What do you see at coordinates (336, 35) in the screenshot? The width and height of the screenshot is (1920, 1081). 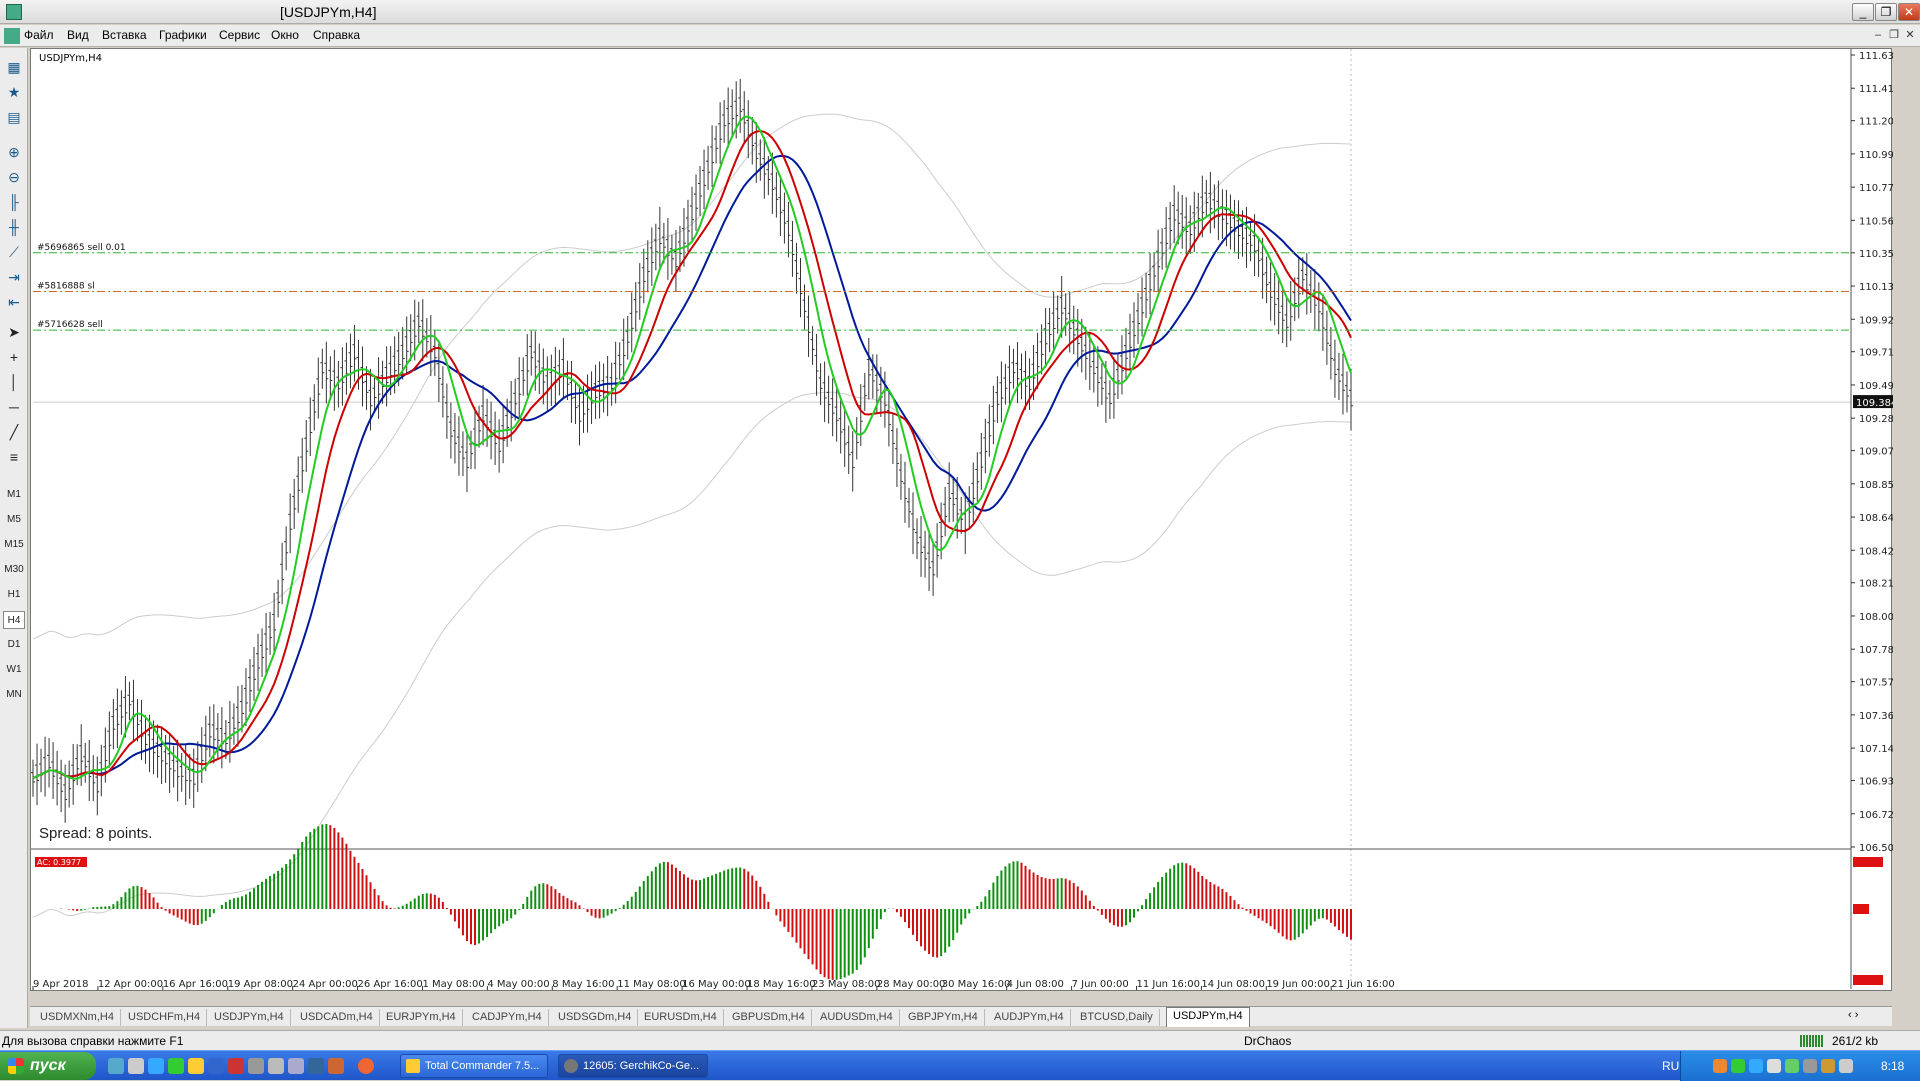 I see `menu-help: Справка` at bounding box center [336, 35].